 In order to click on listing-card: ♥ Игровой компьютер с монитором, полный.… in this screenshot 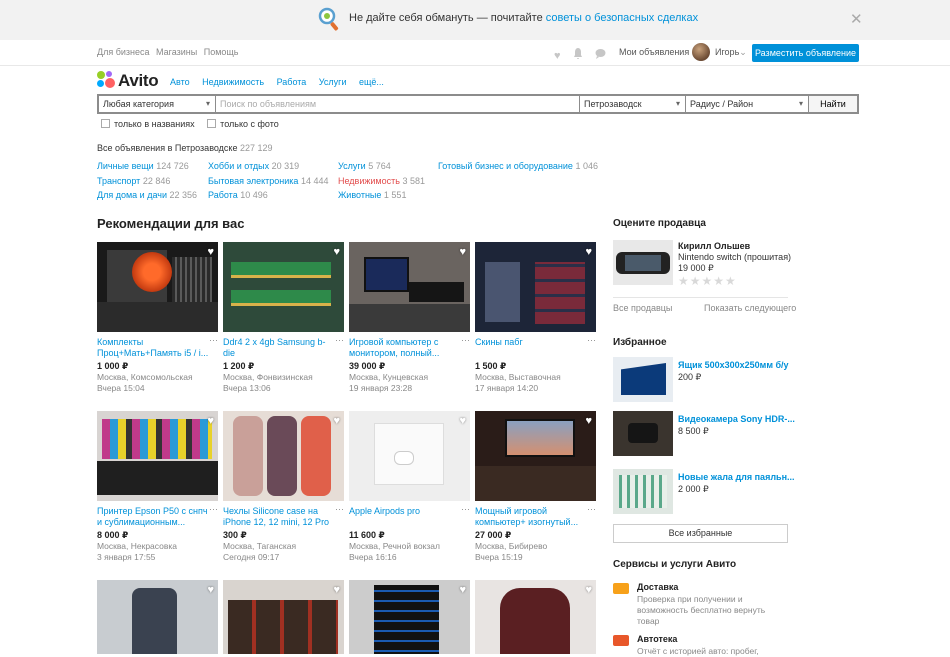, I will do `click(409, 317)`.